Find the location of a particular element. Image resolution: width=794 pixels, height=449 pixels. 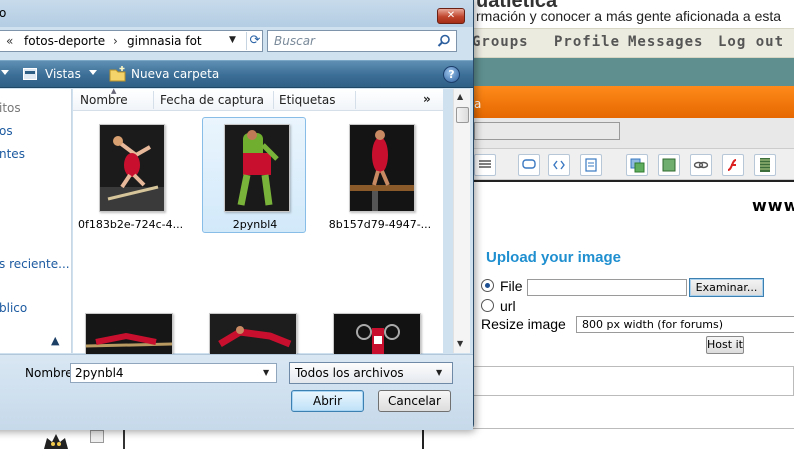

mascot-icon is located at coordinates (56, 441).